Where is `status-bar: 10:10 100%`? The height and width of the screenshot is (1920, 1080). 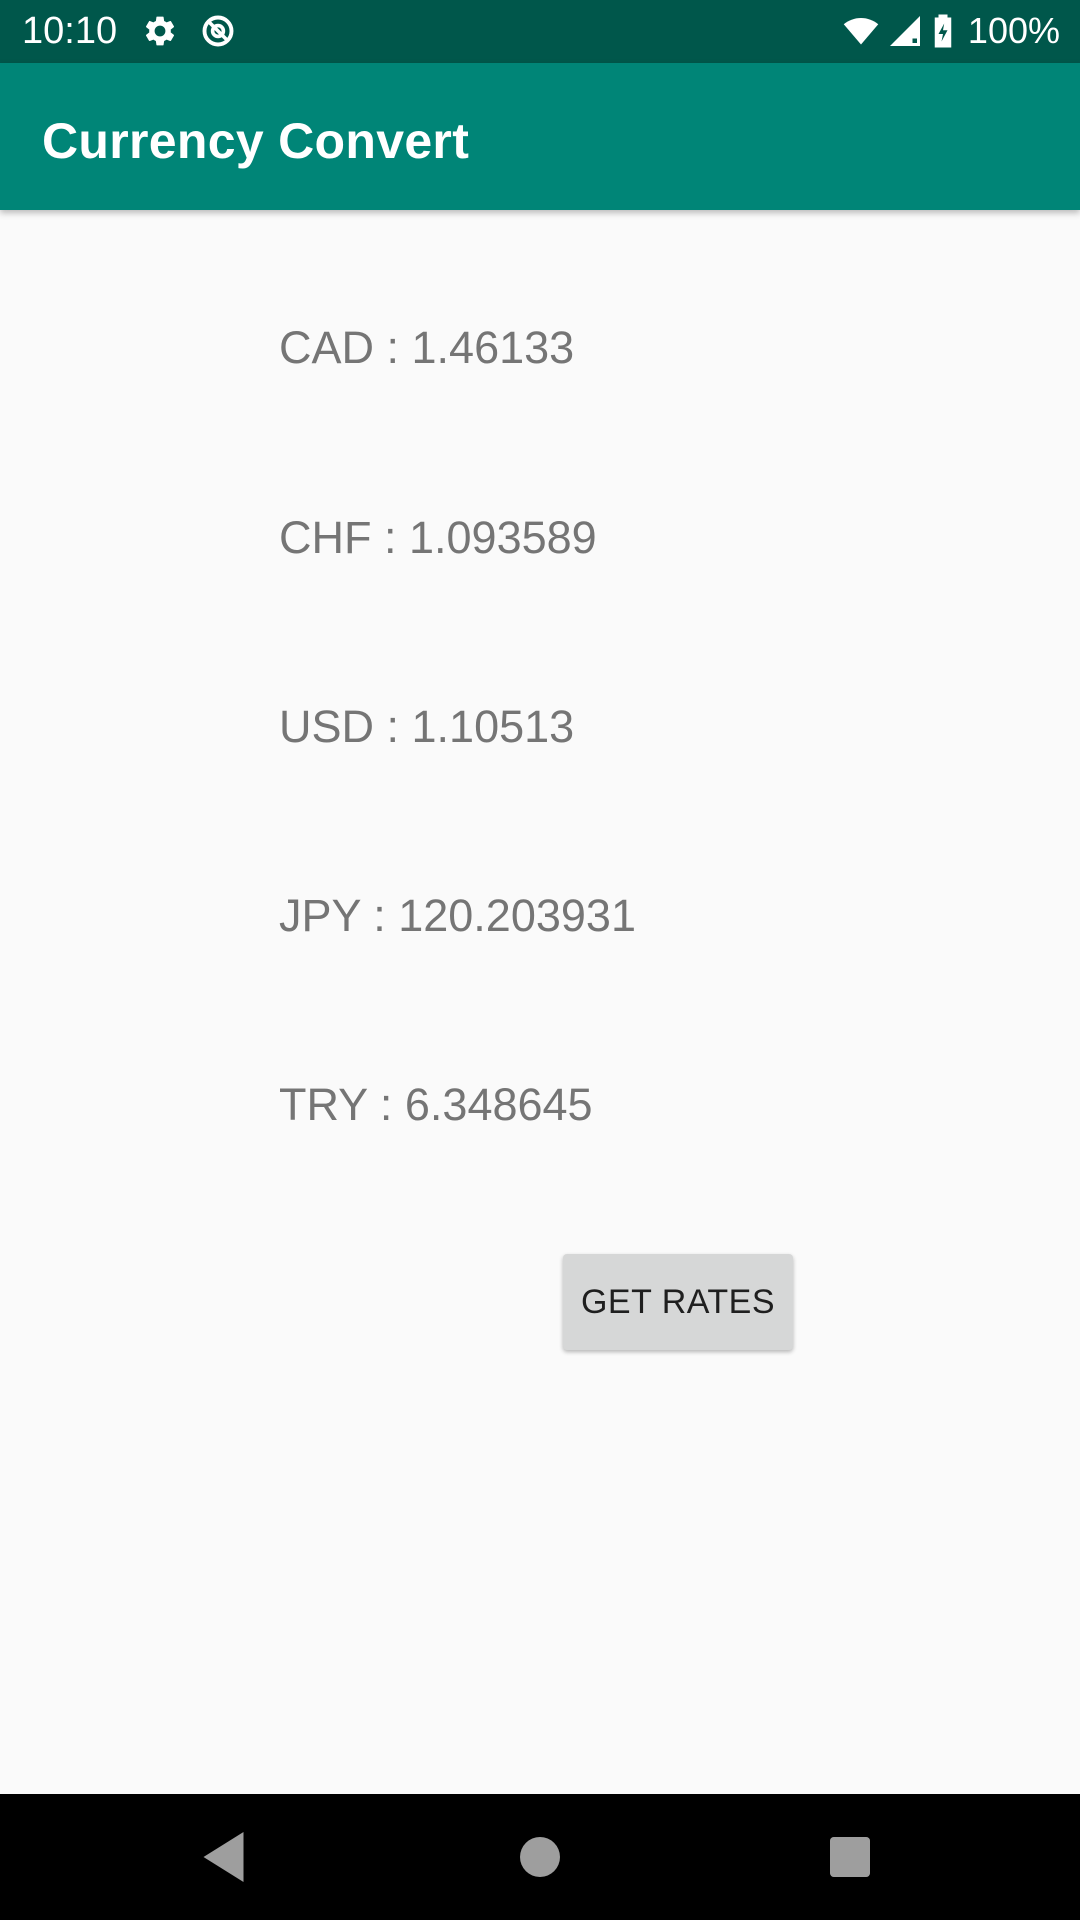
status-bar: 10:10 100% is located at coordinates (540, 31).